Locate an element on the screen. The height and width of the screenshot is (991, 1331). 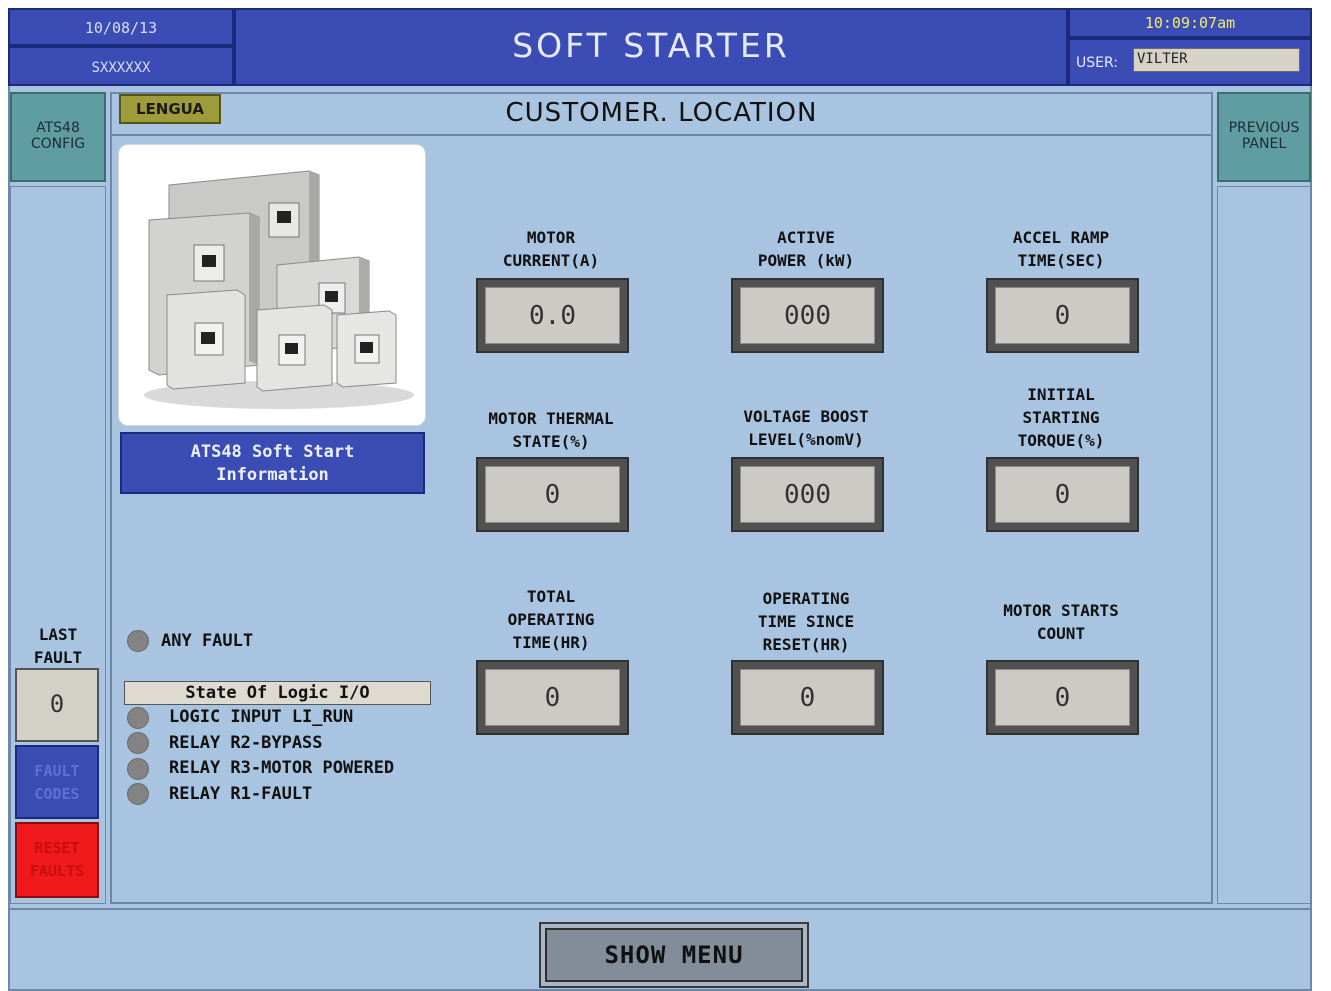
total-operating-time-label: TOTAL OPERATING TIME(HR) is located at coordinates (551, 619).